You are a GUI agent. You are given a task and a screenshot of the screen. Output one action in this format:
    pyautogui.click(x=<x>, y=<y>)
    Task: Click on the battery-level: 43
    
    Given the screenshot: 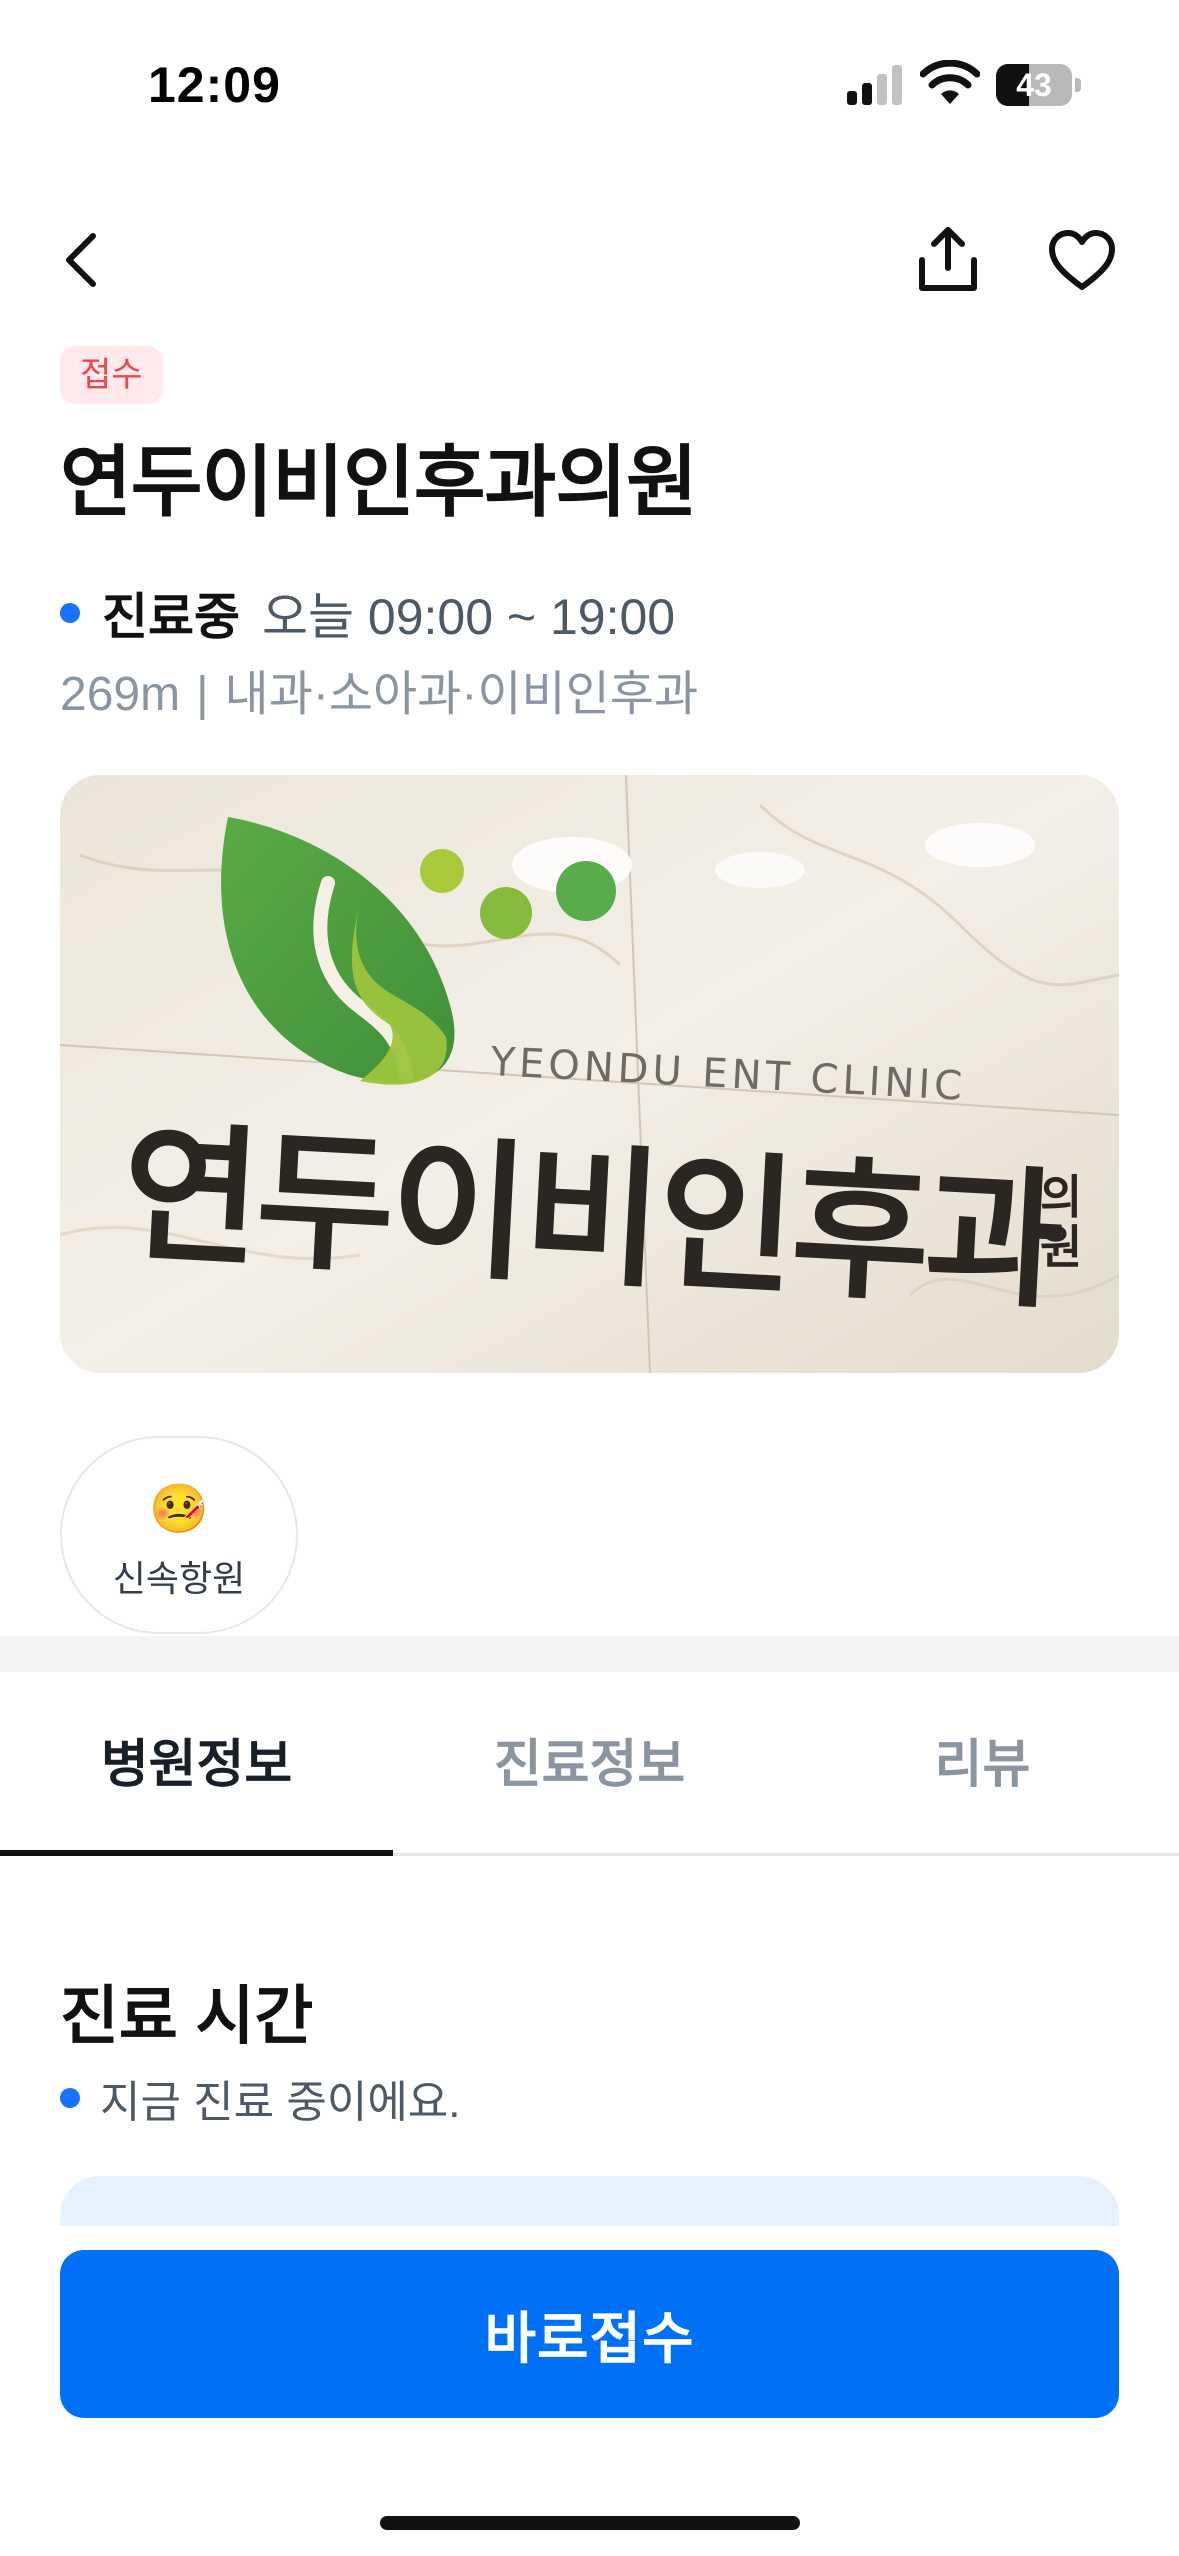 What is the action you would take?
    pyautogui.click(x=1034, y=85)
    